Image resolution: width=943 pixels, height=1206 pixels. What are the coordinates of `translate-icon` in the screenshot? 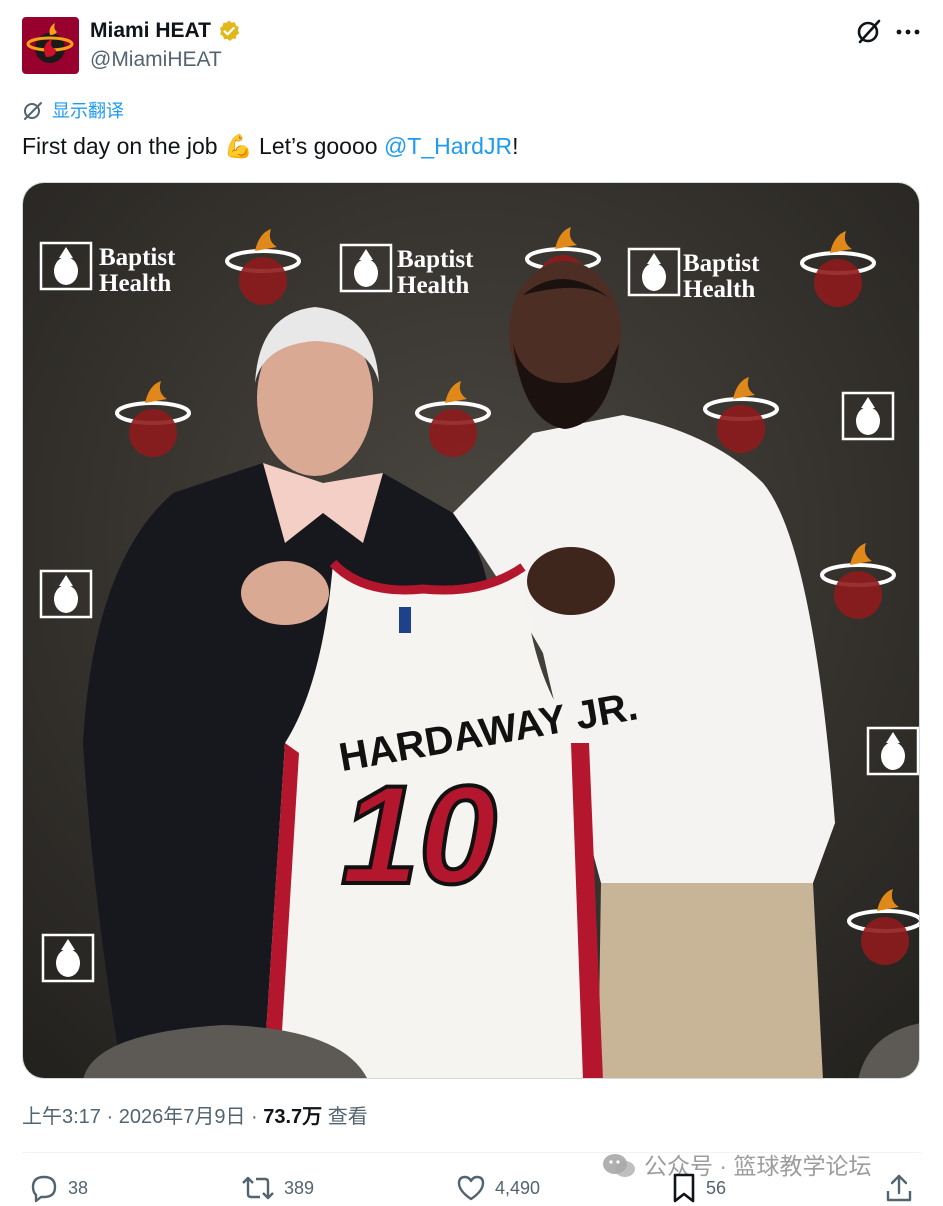 It's located at (33, 111).